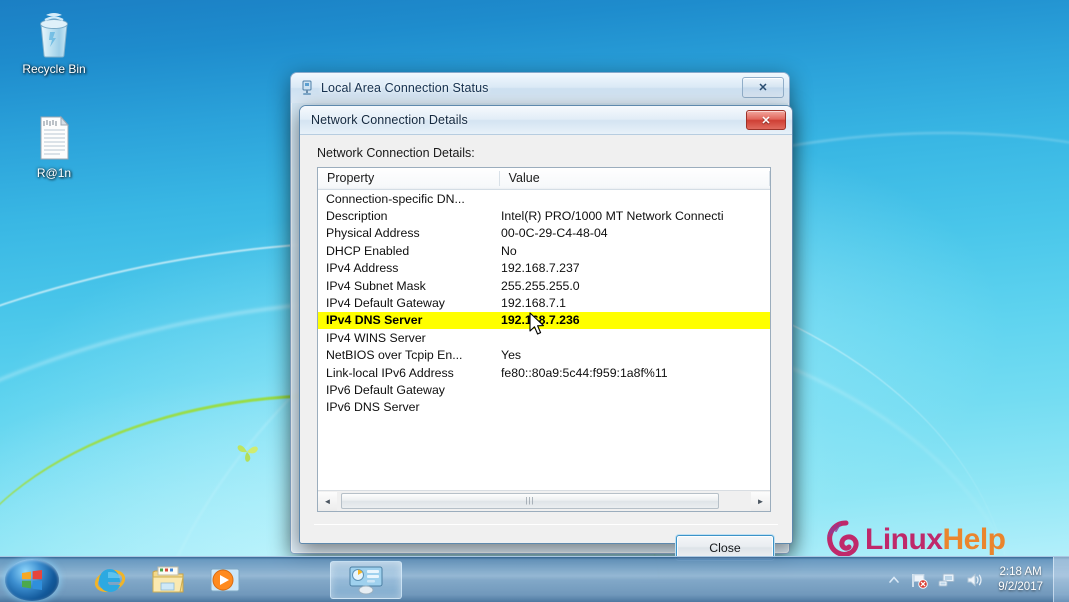  Describe the element at coordinates (1020, 572) in the screenshot. I see `clock-time: 2:18 AM` at that location.